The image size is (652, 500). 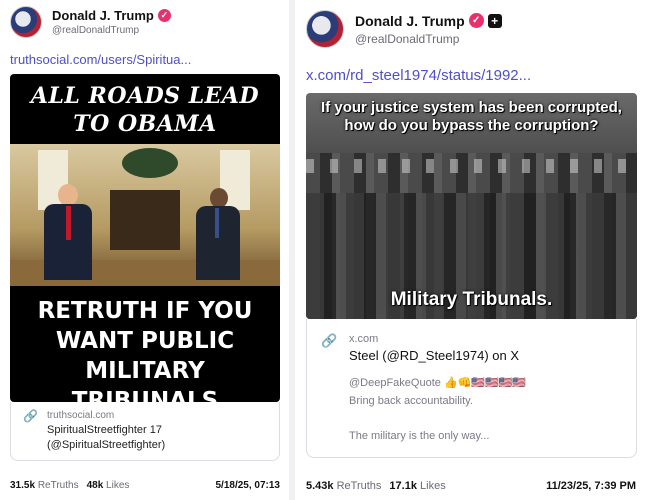 What do you see at coordinates (95, 485) in the screenshot?
I see `likes-count: 48k` at bounding box center [95, 485].